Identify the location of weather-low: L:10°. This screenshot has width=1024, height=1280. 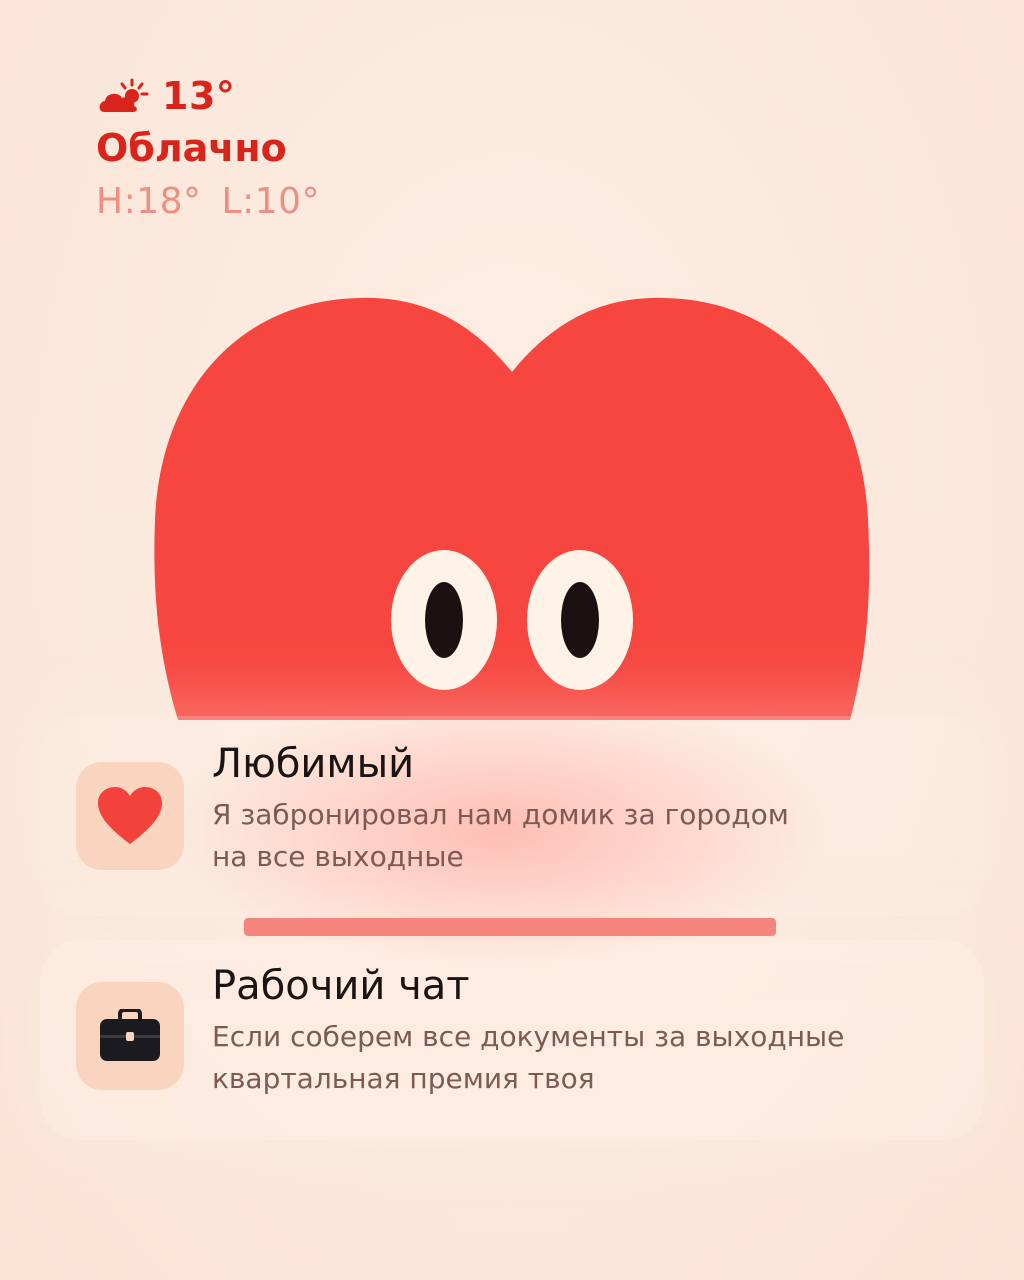
(271, 201).